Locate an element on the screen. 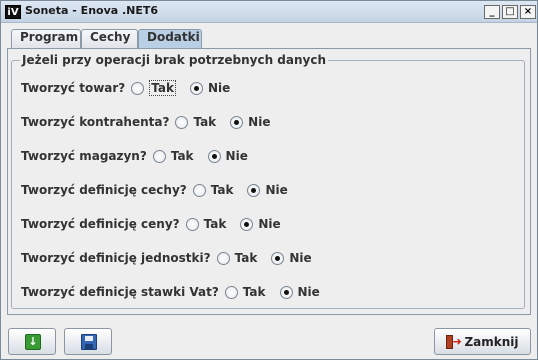 This screenshot has height=360, width=538. radio-tak-towar: Tak is located at coordinates (153, 88).